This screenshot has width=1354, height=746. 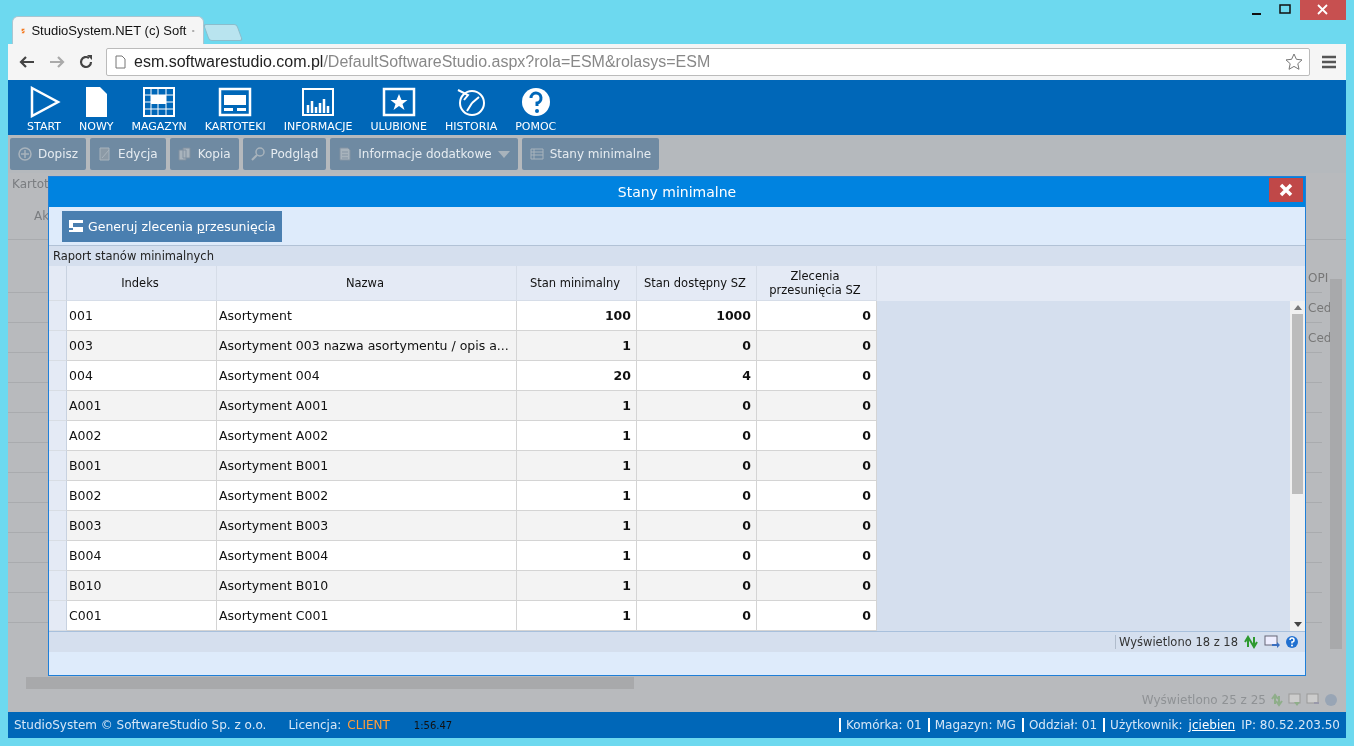 What do you see at coordinates (398, 109) in the screenshot?
I see `nav-button: ULUBIONE` at bounding box center [398, 109].